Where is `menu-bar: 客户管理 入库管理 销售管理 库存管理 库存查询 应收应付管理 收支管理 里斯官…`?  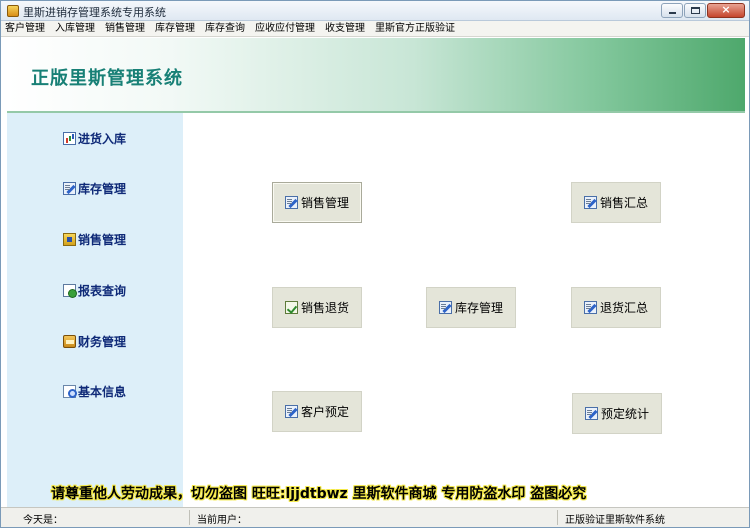
menu-bar: 客户管理 入库管理 销售管理 库存管理 库存查询 应收应付管理 收支管理 里斯官… is located at coordinates (375, 29).